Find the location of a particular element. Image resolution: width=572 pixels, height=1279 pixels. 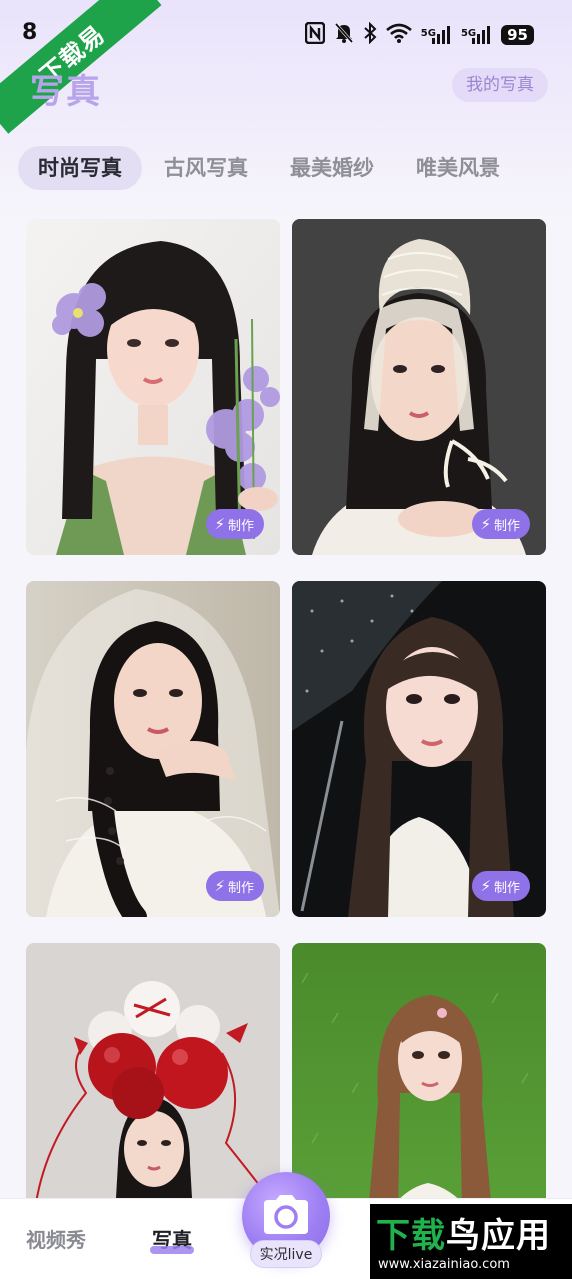

wifi-icon is located at coordinates (398, 34).